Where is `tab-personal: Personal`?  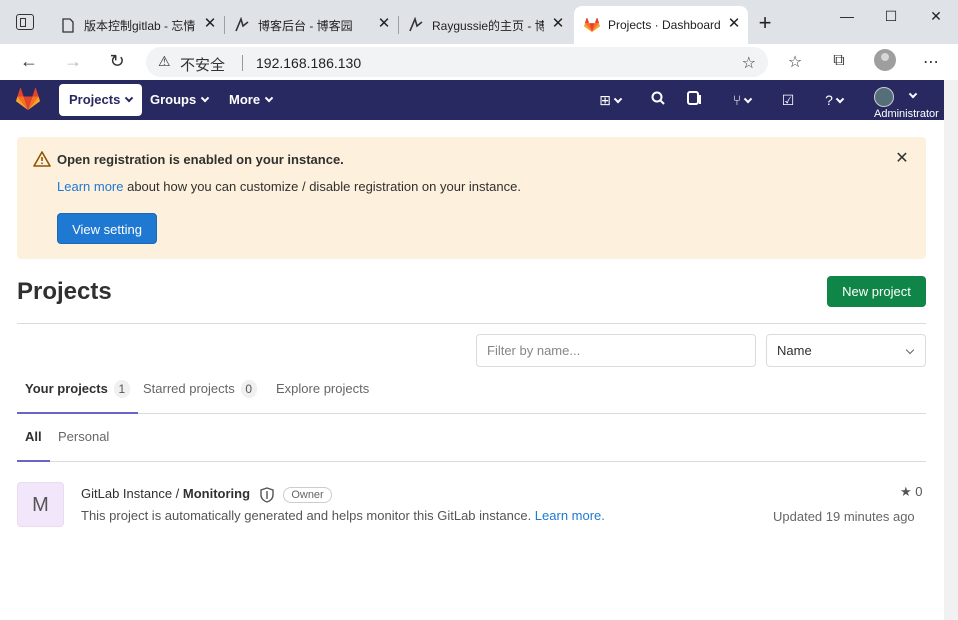 tab-personal: Personal is located at coordinates (83, 441).